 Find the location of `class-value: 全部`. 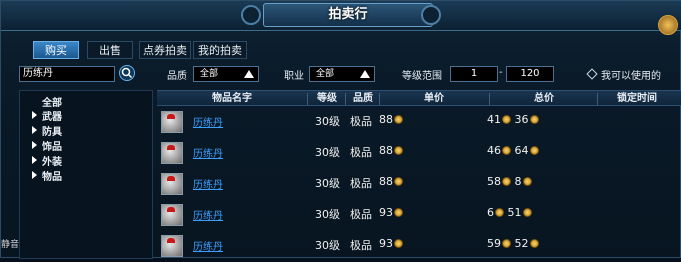

class-value: 全部 is located at coordinates (325, 74).